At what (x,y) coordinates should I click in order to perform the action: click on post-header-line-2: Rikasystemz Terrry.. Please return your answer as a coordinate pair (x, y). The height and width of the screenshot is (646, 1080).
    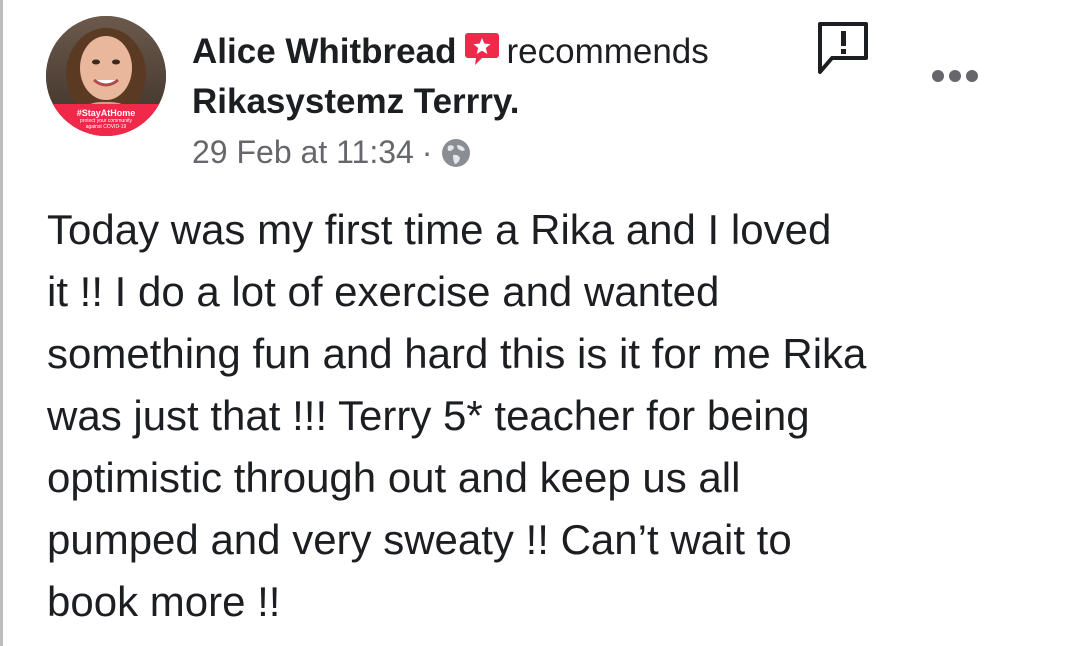
    Looking at the image, I should click on (356, 102).